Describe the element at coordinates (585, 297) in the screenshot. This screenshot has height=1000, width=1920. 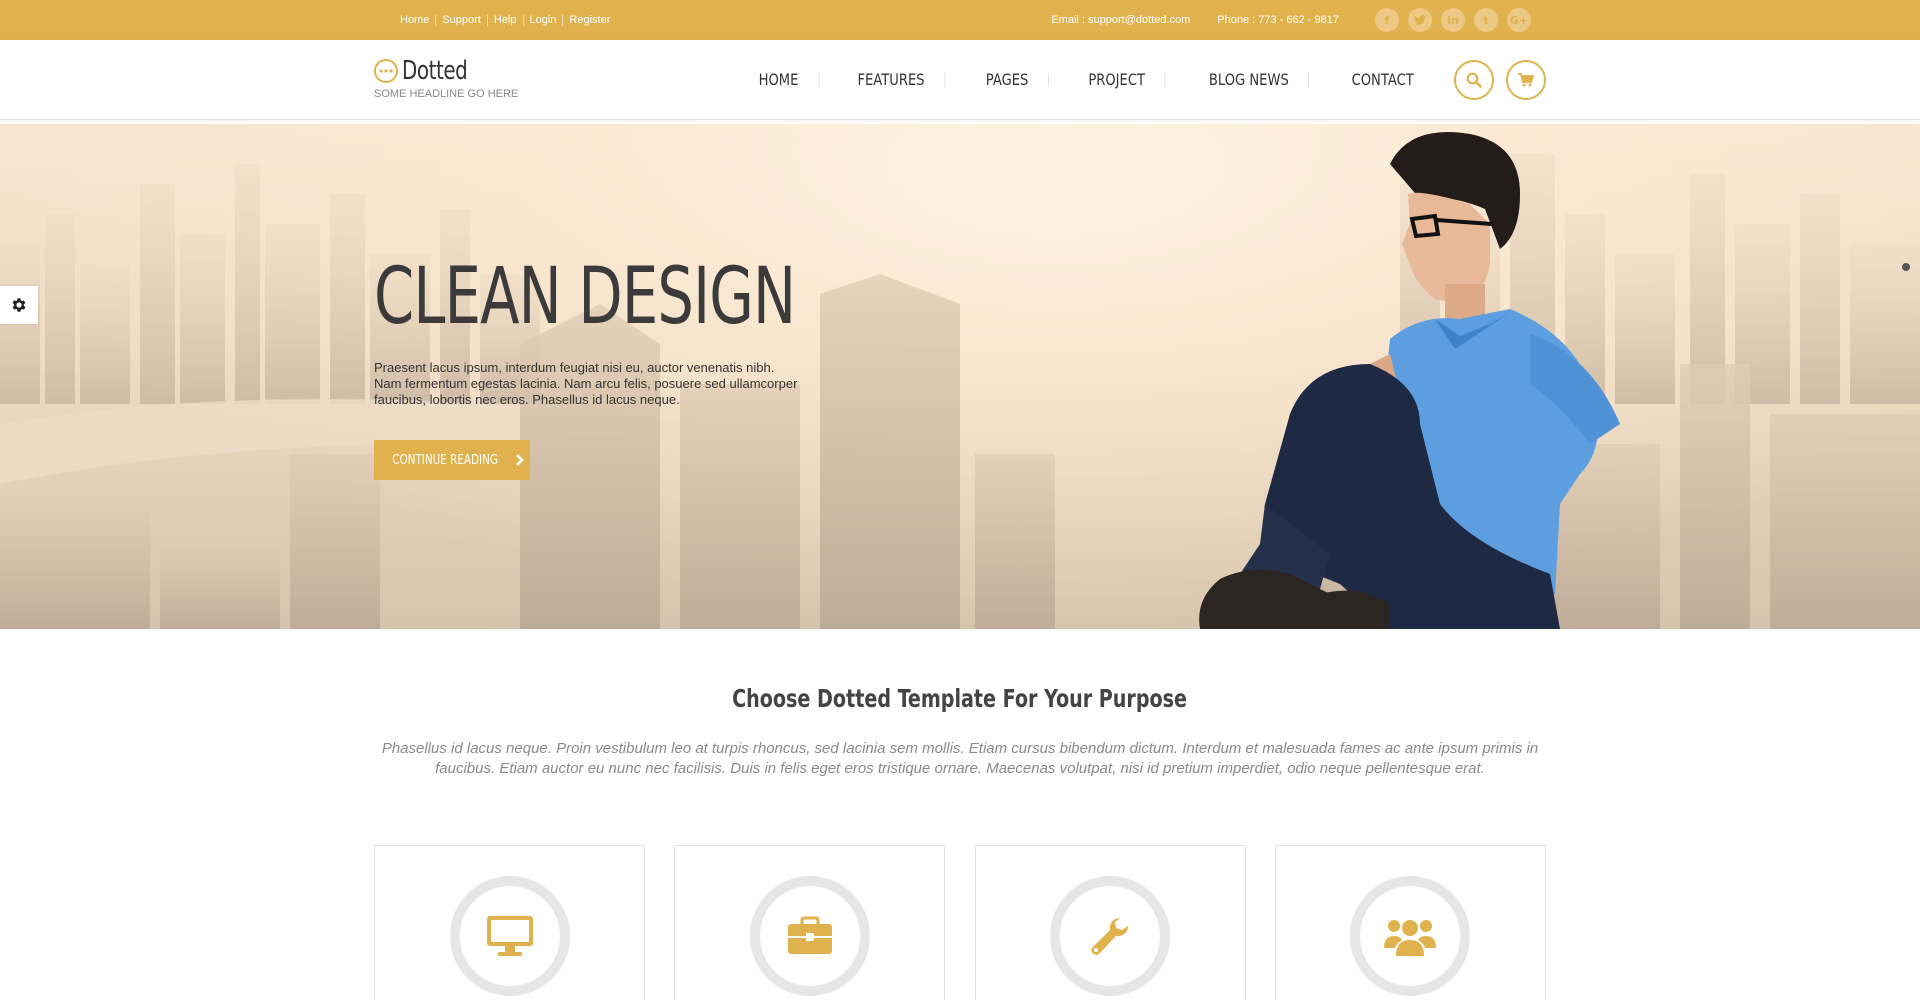
I see `hero-title: CLEAN DESIGN` at that location.